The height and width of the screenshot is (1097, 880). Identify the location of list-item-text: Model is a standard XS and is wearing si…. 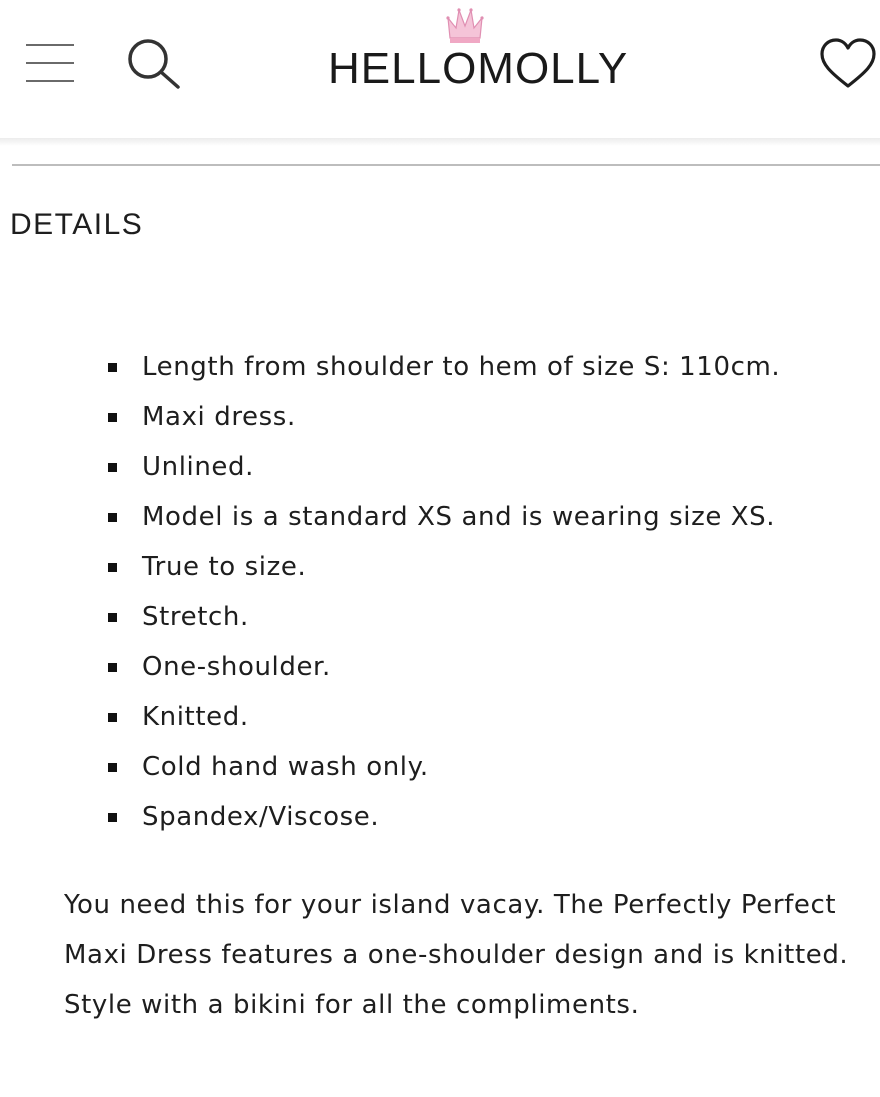
(459, 517).